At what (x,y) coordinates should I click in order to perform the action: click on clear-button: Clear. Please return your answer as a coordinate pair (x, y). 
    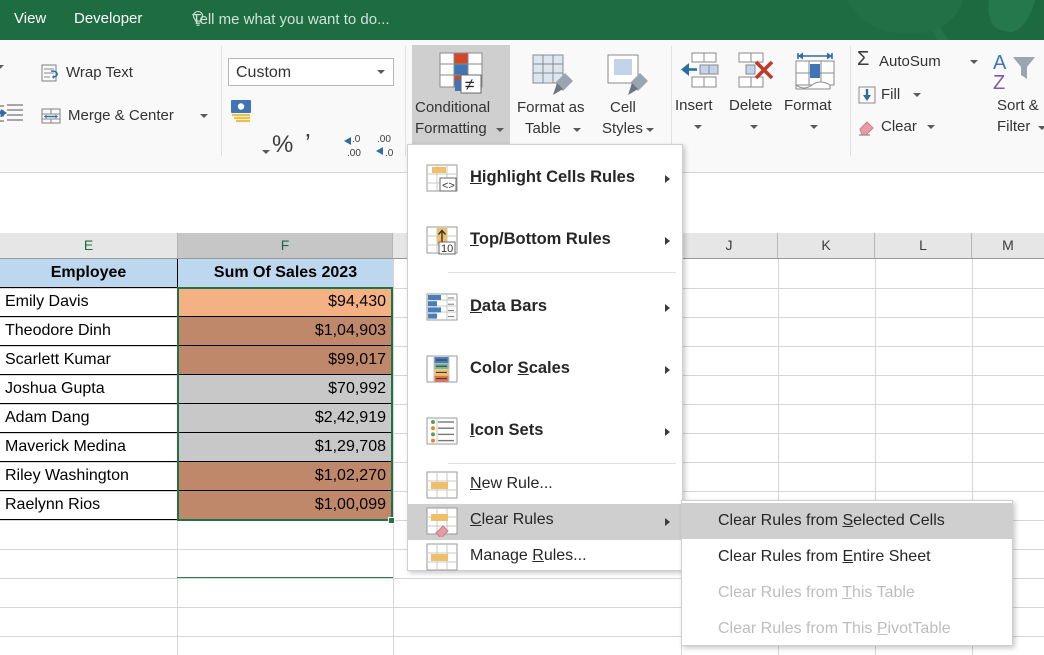
    Looking at the image, I should click on (907, 128).